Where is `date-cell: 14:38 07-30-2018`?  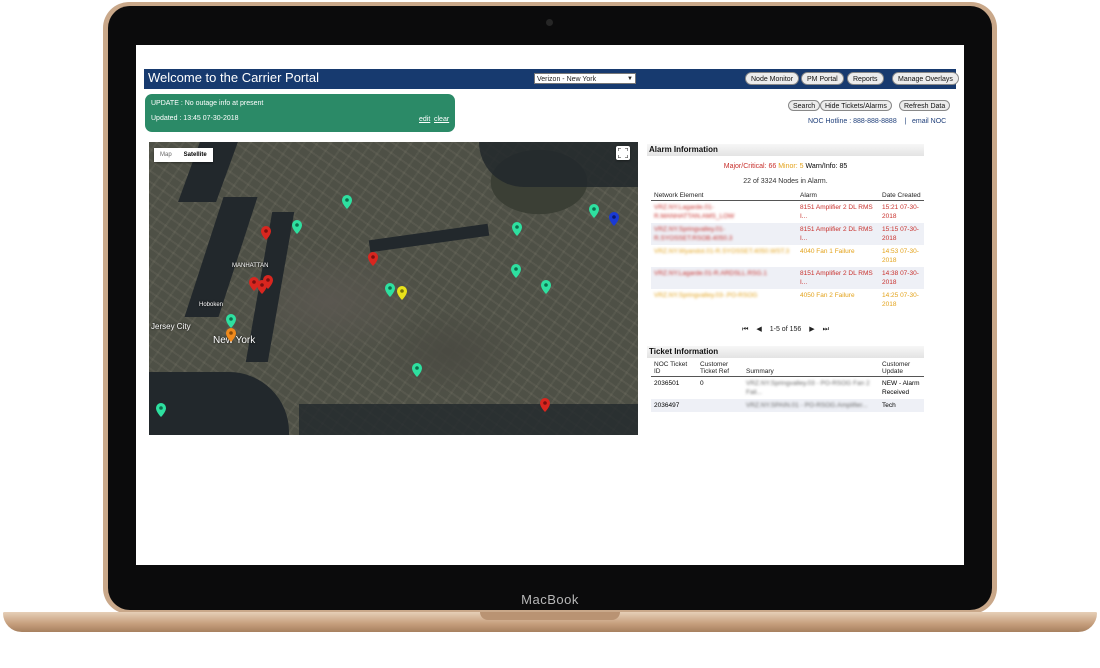 date-cell: 14:38 07-30-2018 is located at coordinates (900, 278).